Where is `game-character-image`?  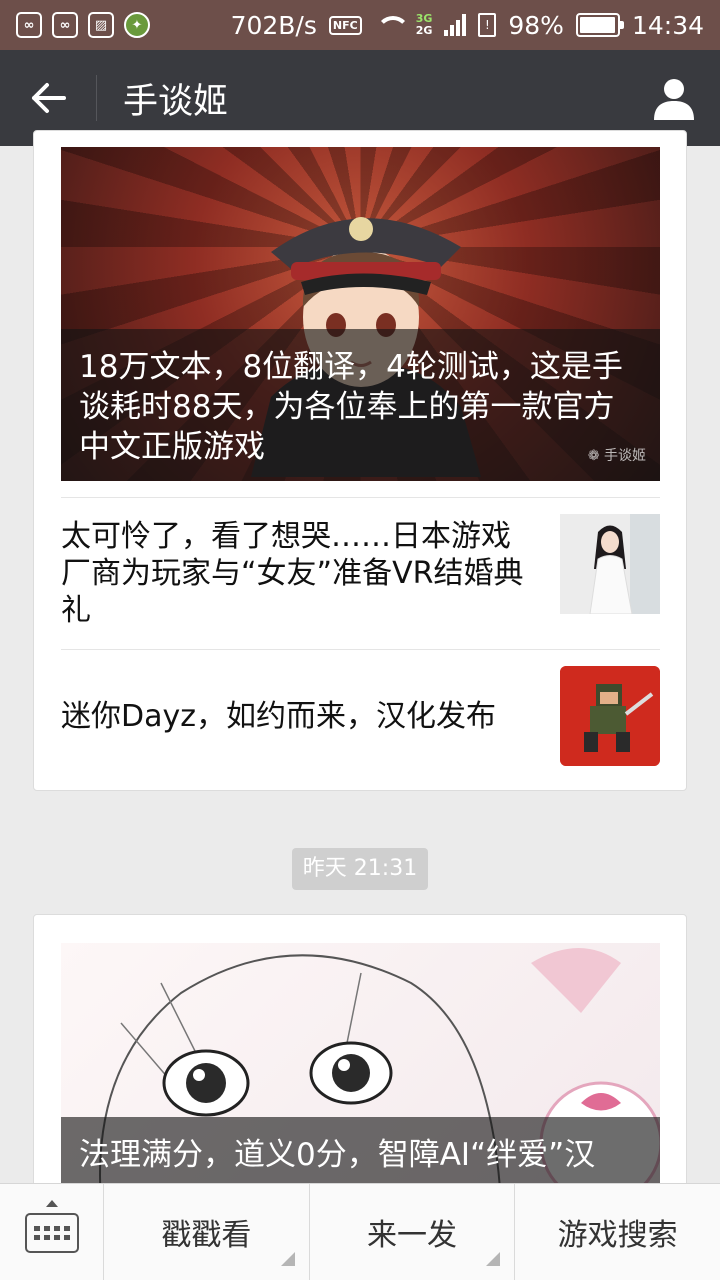 game-character-image is located at coordinates (610, 716).